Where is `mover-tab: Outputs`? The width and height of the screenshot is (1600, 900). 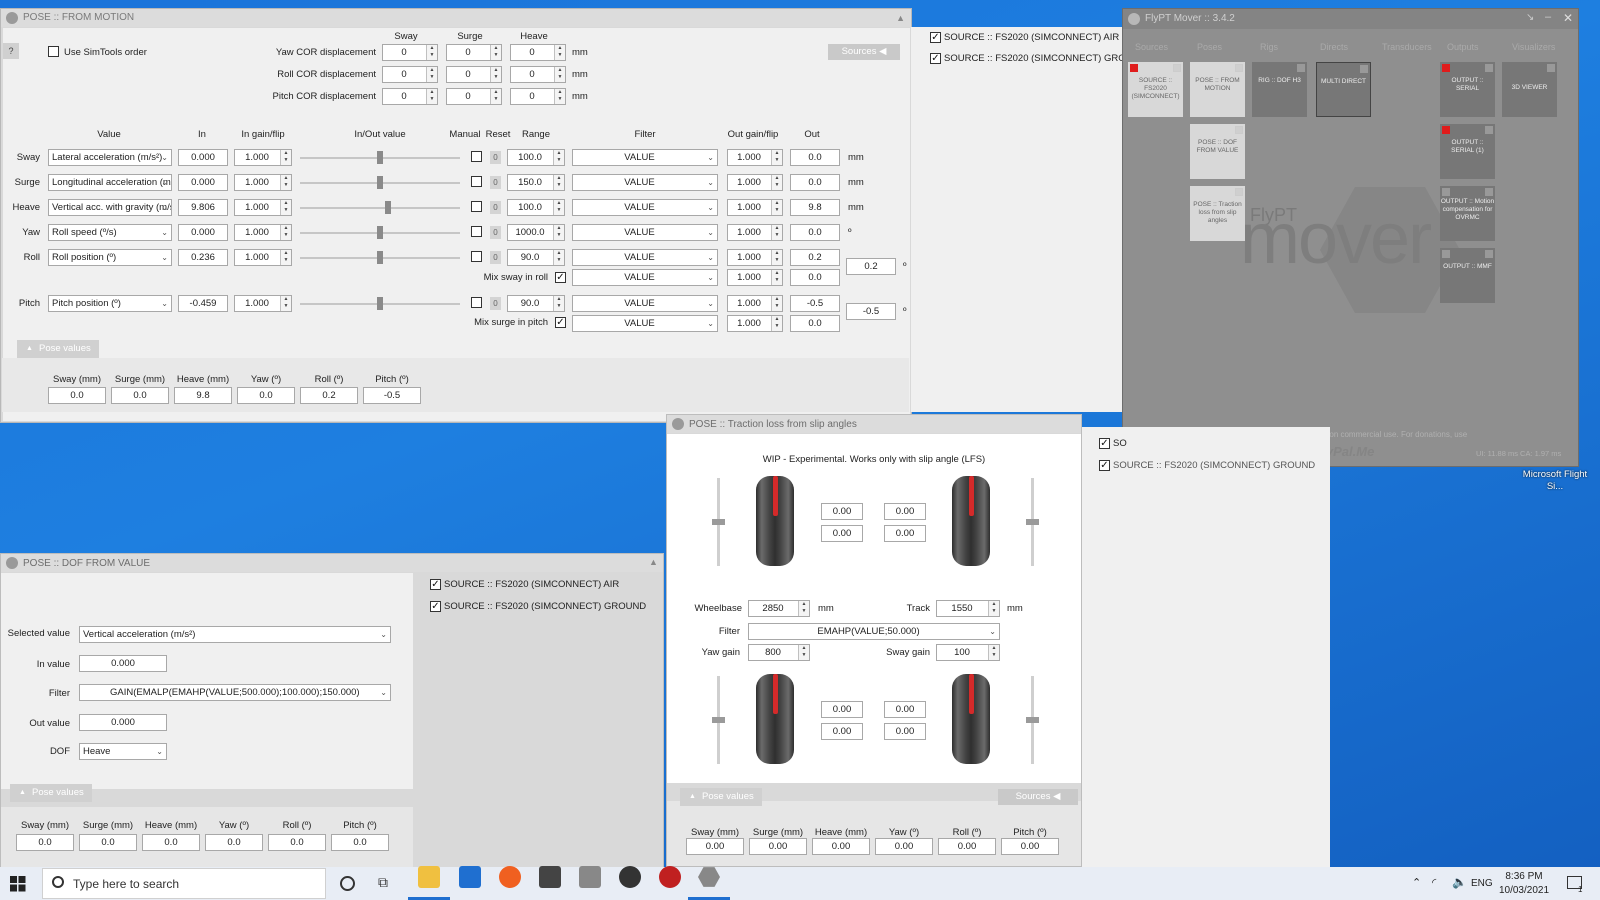 mover-tab: Outputs is located at coordinates (1463, 47).